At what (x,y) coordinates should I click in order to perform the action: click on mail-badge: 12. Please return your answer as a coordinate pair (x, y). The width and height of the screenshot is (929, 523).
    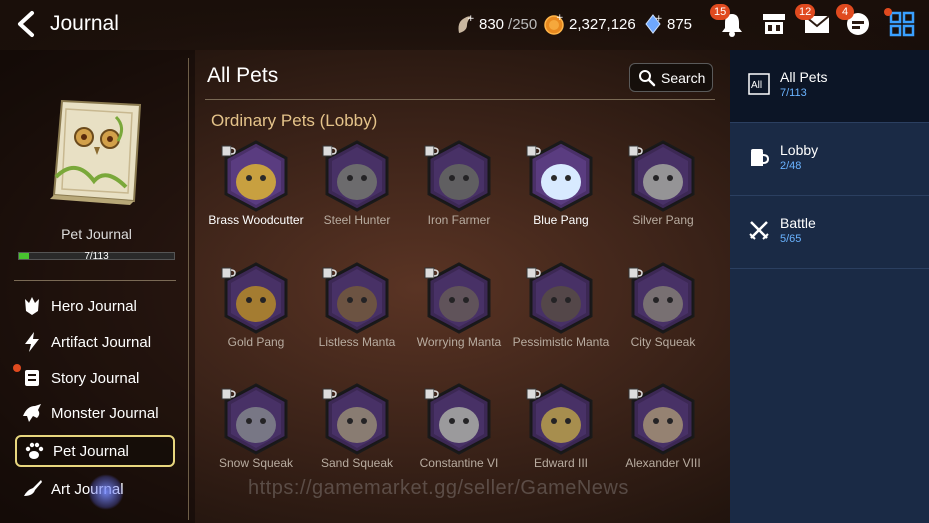
    Looking at the image, I should click on (805, 12).